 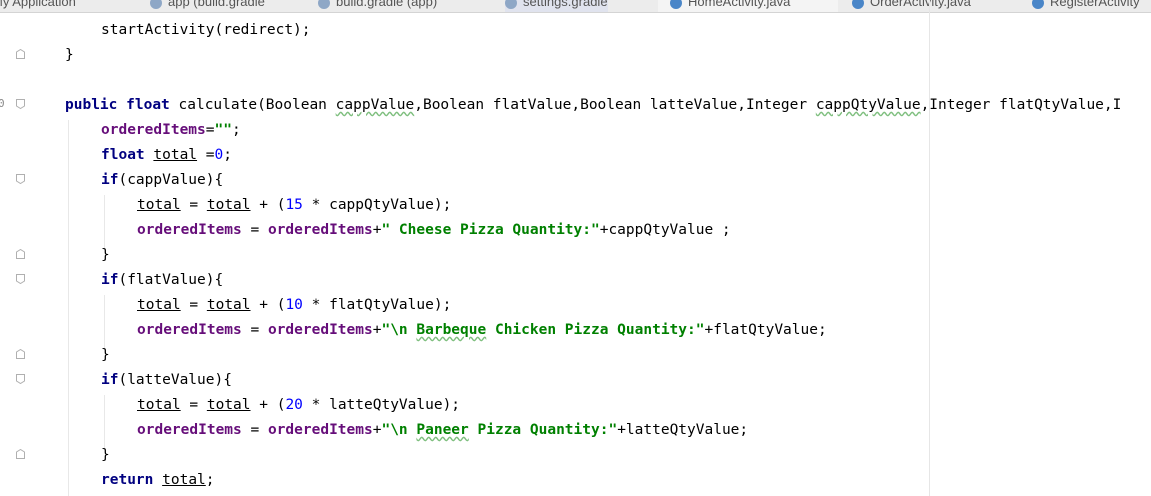 What do you see at coordinates (1086, 6) in the screenshot?
I see `tab-register-activity: RegisterActivity` at bounding box center [1086, 6].